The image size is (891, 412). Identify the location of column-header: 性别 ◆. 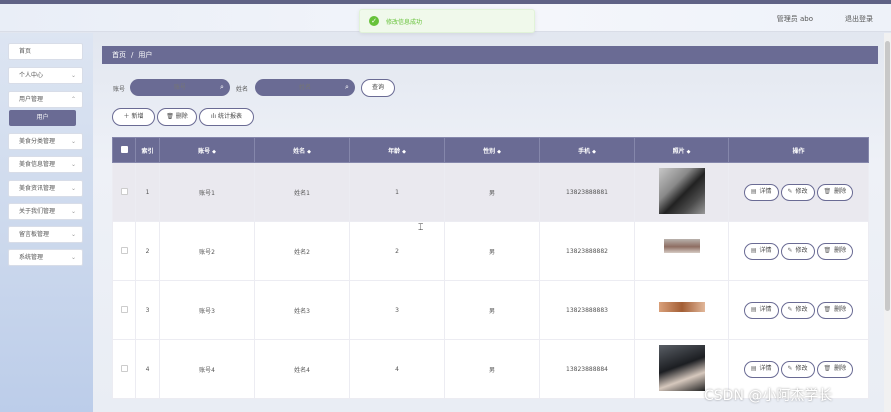
(492, 150).